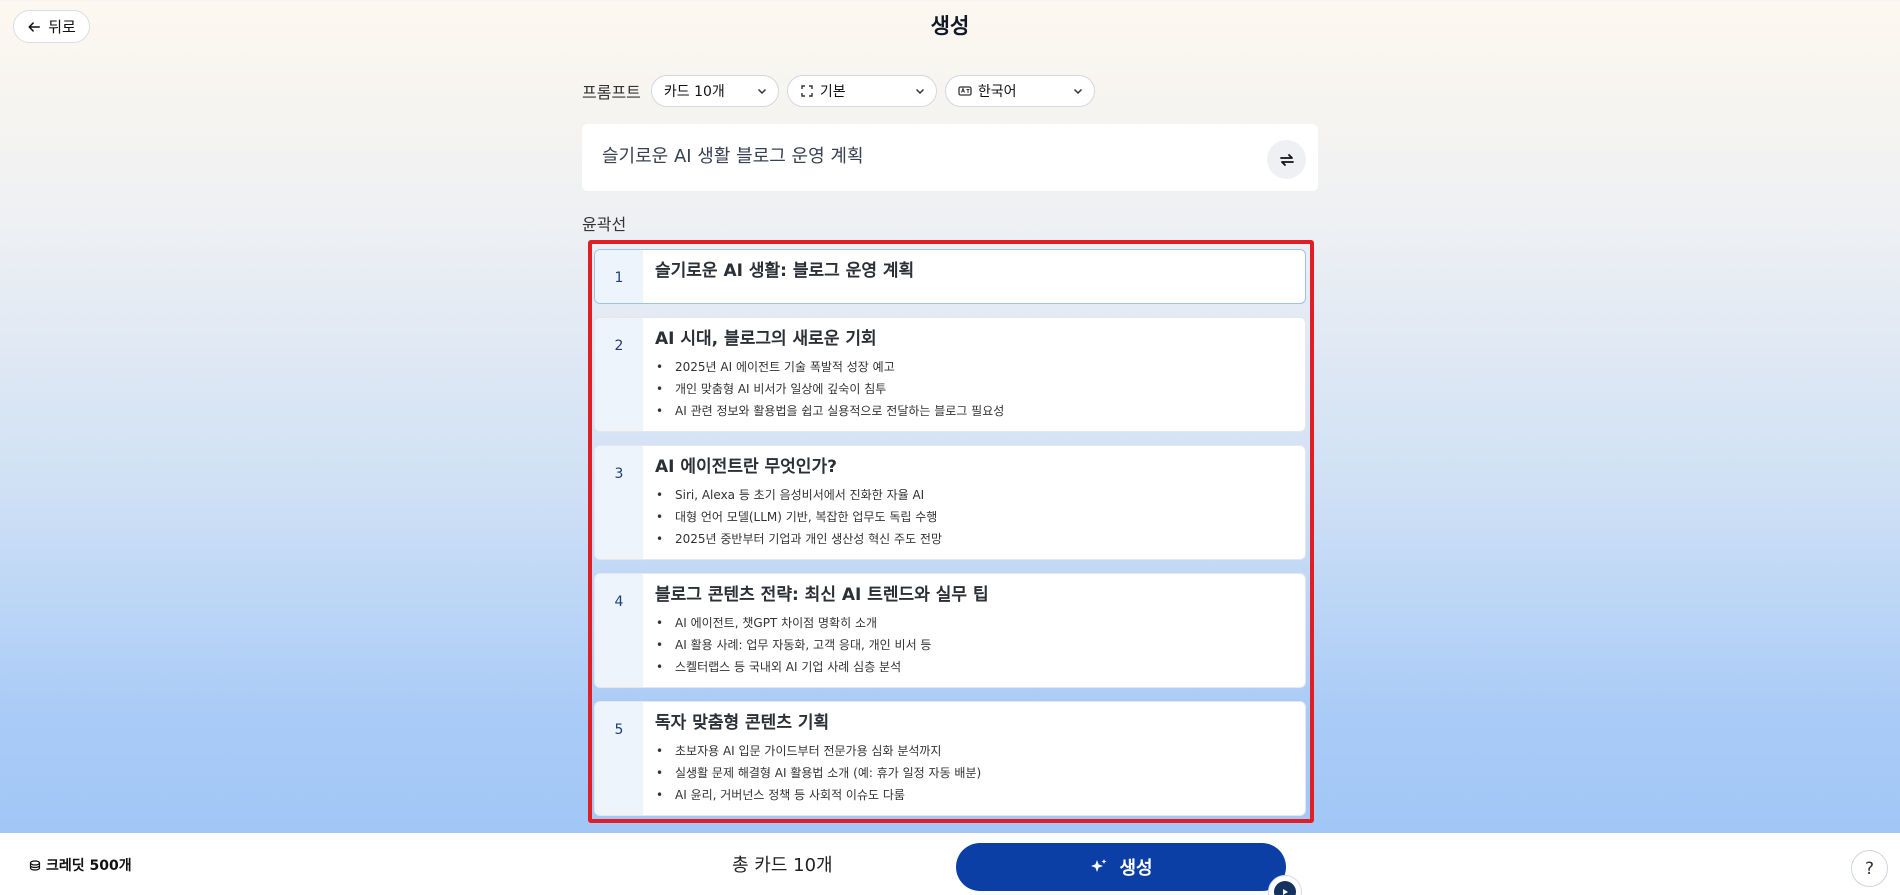 The image size is (1900, 895). I want to click on card-title: 슬기로운 AI 생활: 블로그 운영 계획, so click(974, 271).